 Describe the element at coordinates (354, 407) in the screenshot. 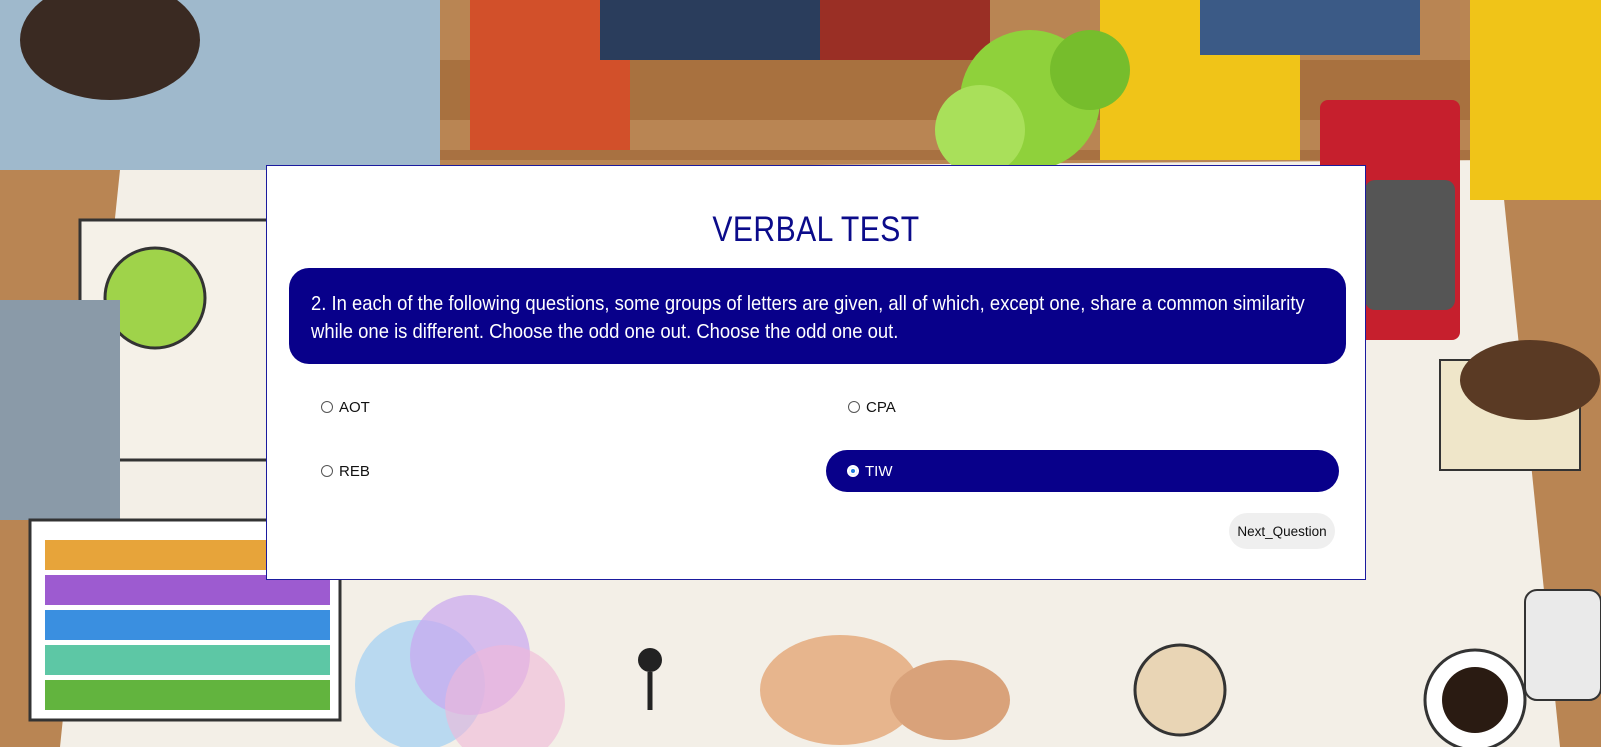

I see `option-label: AOT` at that location.